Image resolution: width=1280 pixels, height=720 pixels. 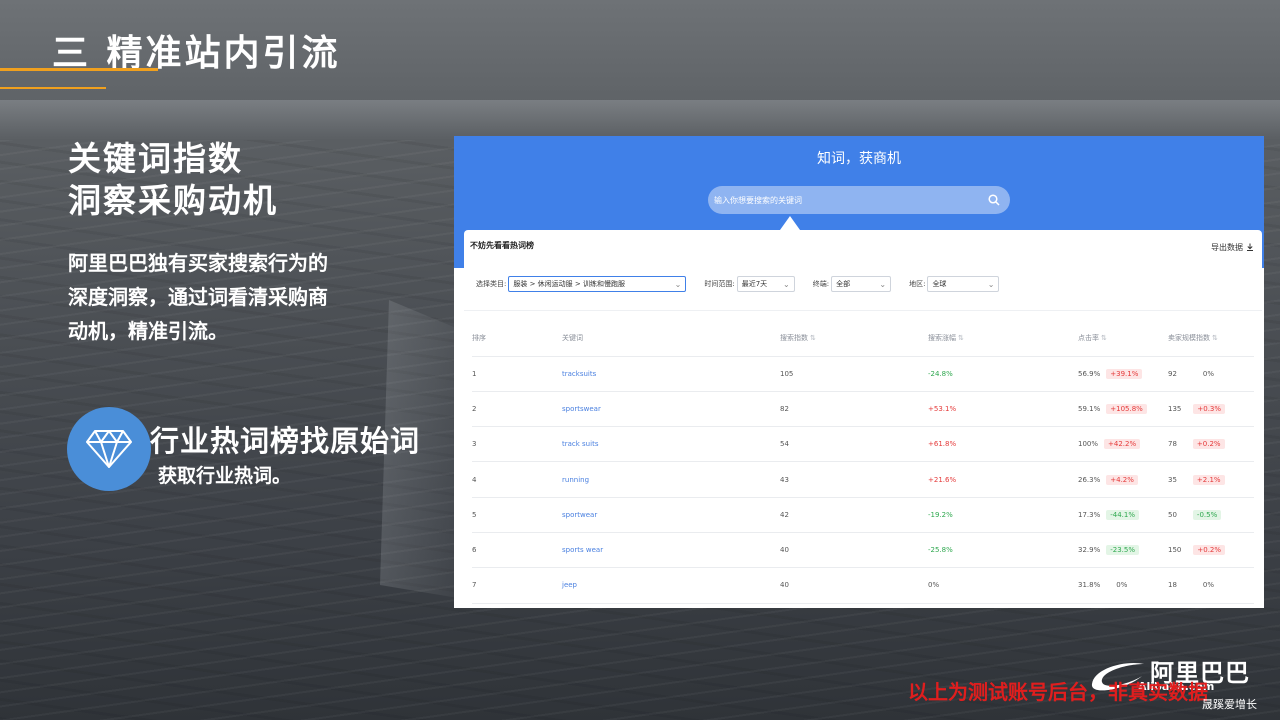 I want to click on seller-cell: 78 +0.2%, so click(x=1211, y=444).